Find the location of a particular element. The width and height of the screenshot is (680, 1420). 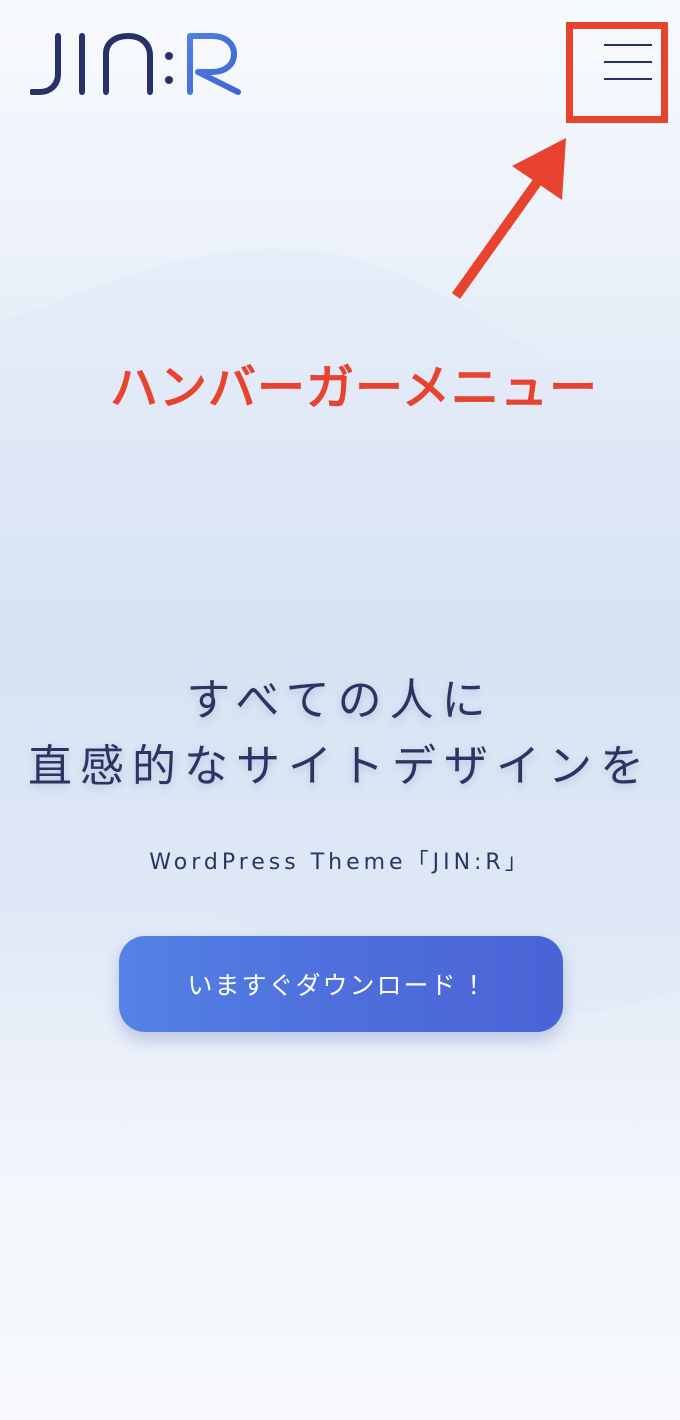

download-button: いますぐダウンロード ！ is located at coordinates (341, 984).